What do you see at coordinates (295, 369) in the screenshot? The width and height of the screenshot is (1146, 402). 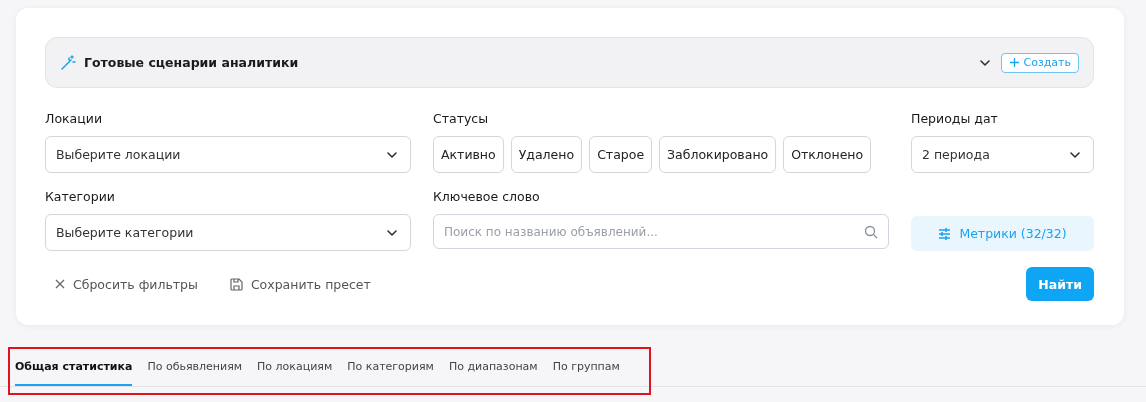 I see `tab: По локациям` at bounding box center [295, 369].